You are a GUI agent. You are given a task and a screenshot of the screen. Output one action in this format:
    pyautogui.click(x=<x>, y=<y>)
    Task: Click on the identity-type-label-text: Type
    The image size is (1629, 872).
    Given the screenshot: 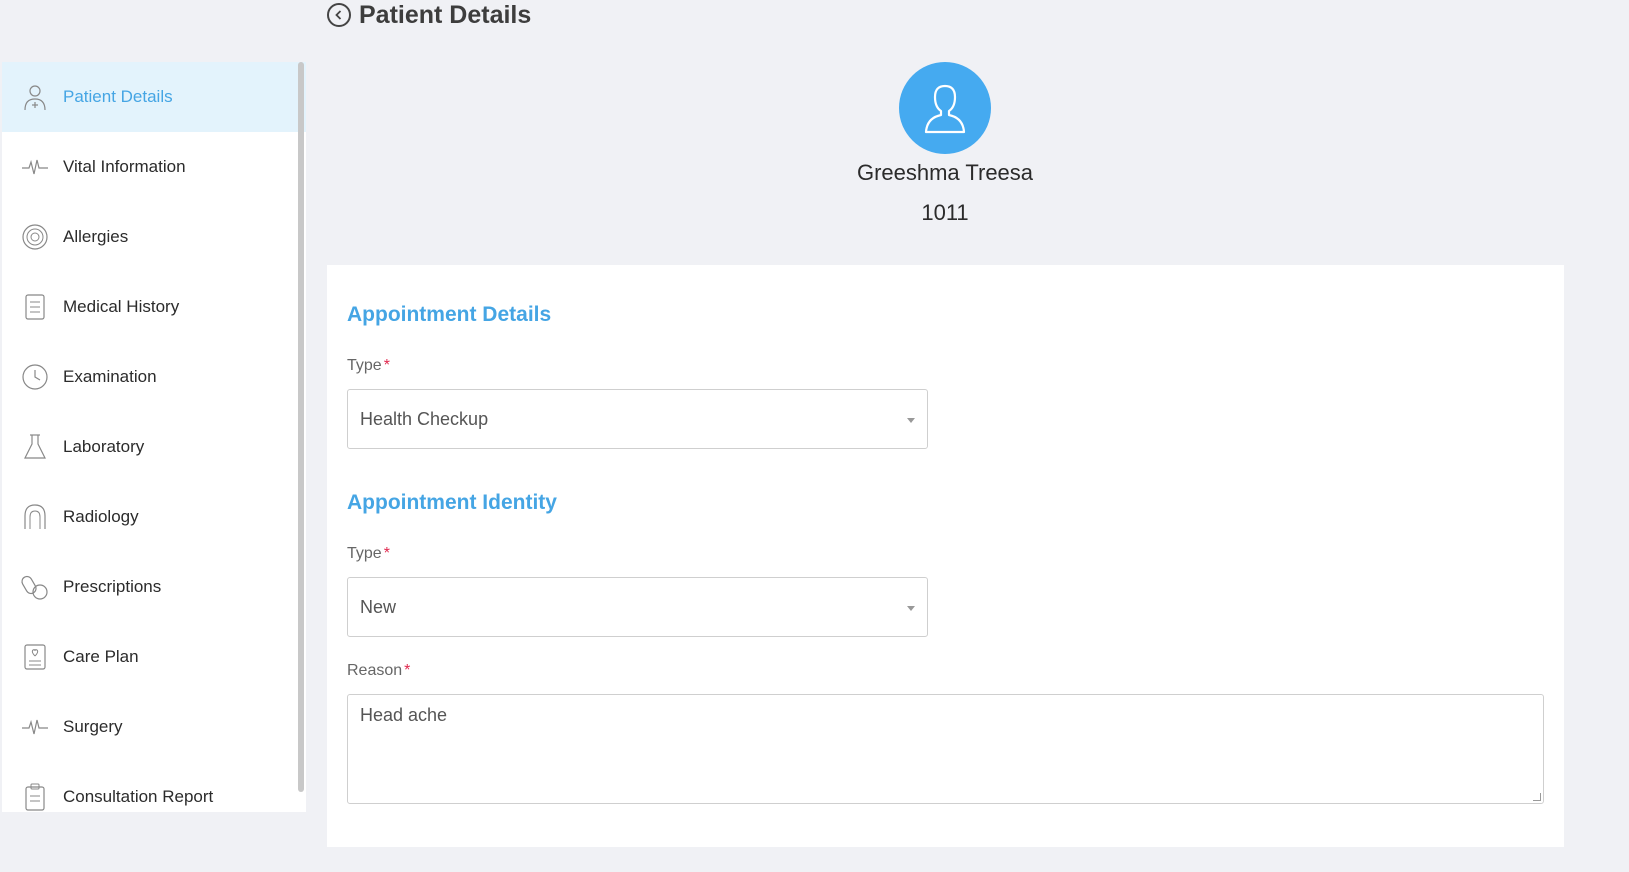 What is the action you would take?
    pyautogui.click(x=364, y=553)
    